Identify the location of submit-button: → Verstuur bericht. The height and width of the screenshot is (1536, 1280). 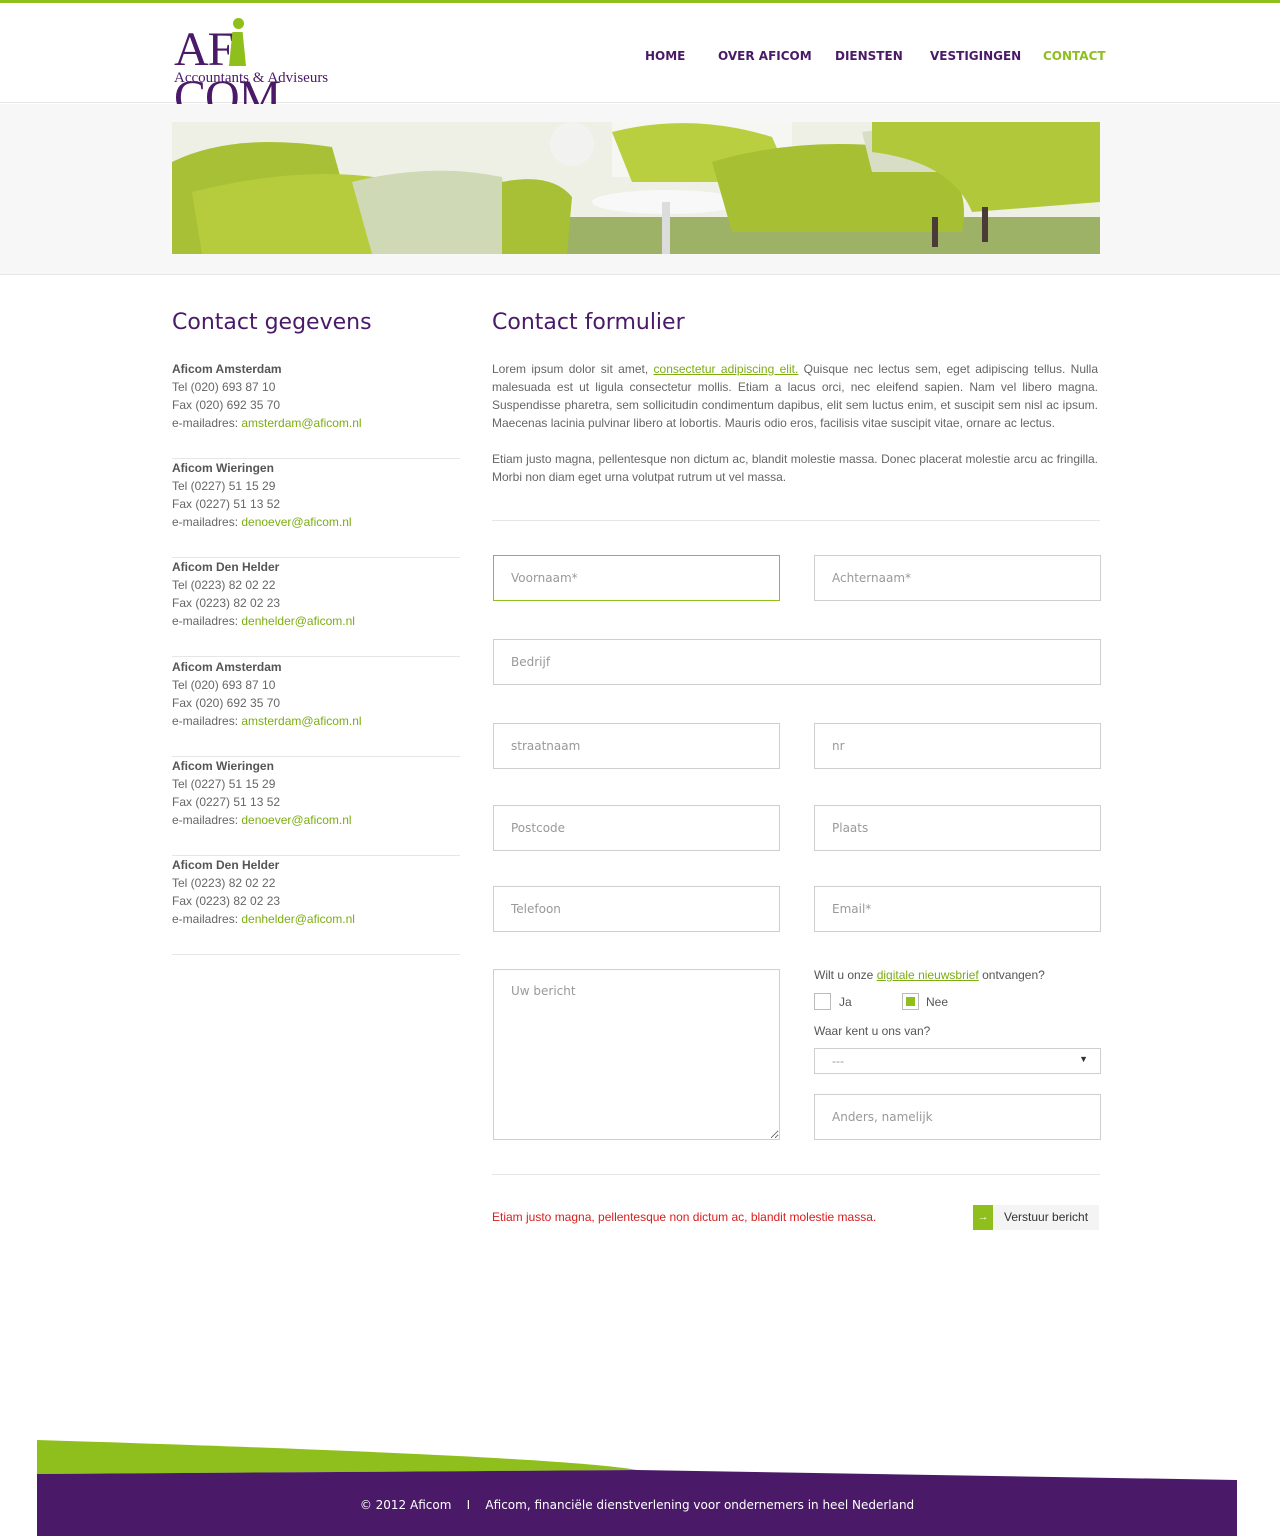
(1036, 1217).